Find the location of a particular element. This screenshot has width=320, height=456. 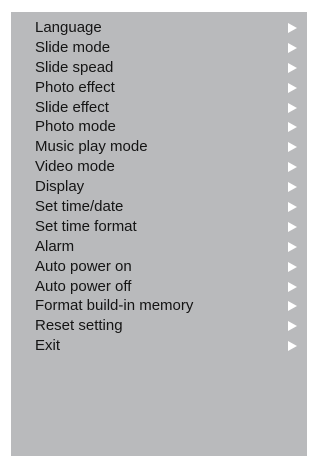

menu-item-display: Display is located at coordinates (166, 187).